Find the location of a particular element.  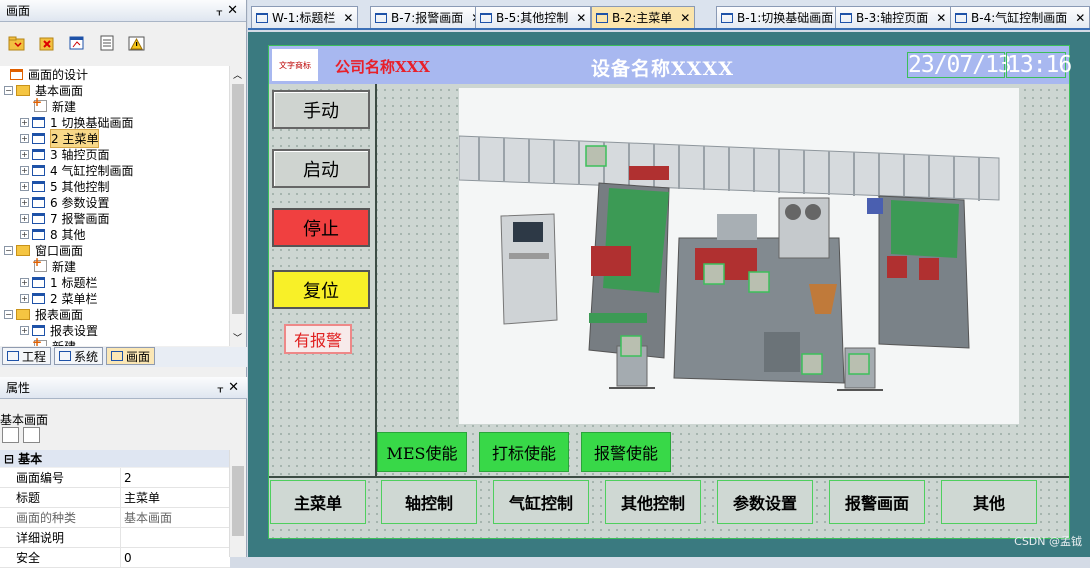

nav-main-menu-button: 主菜单 is located at coordinates (318, 502).